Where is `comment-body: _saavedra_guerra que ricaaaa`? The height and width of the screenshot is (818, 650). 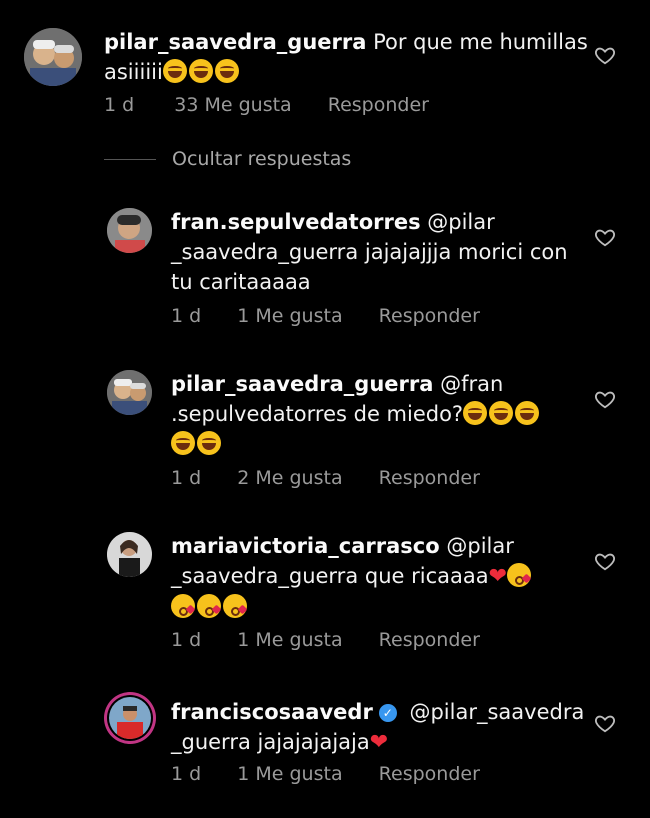 comment-body: _saavedra_guerra que ricaaaa is located at coordinates (330, 576).